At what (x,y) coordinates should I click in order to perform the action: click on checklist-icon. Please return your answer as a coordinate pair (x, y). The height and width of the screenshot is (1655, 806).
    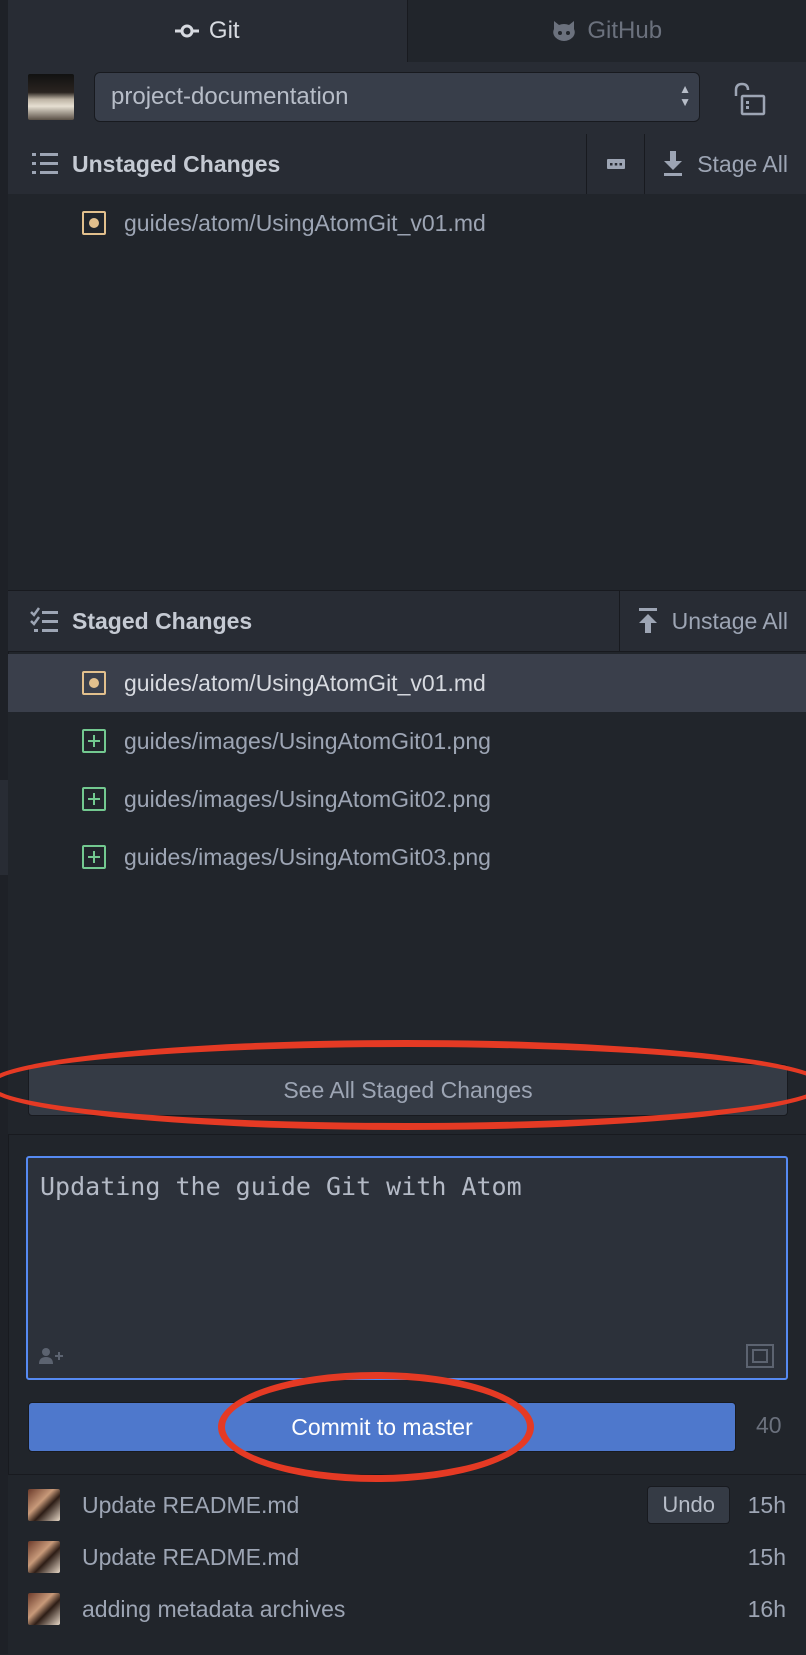
    Looking at the image, I should click on (45, 621).